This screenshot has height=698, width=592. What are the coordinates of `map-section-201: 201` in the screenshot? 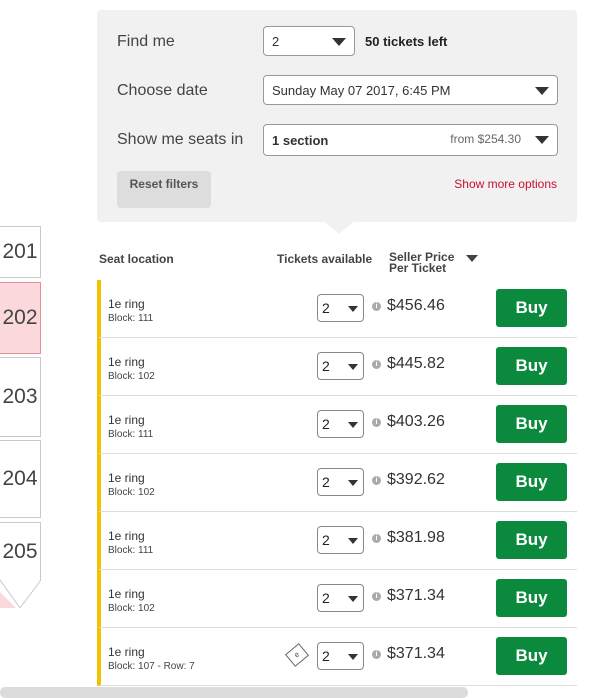 It's located at (20, 252).